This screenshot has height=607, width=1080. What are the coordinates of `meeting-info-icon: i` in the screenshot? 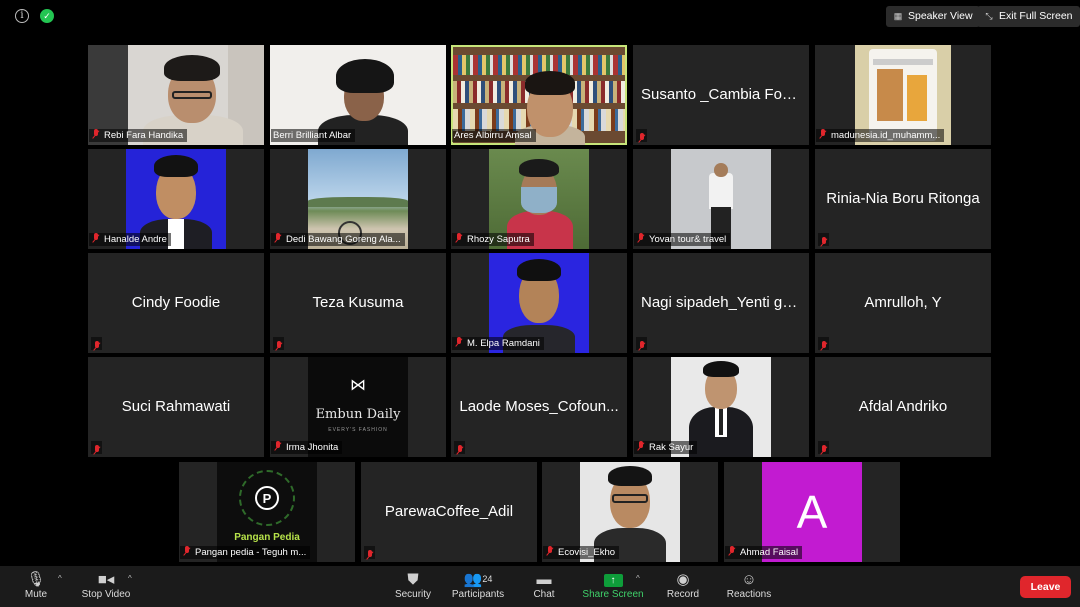 It's located at (22, 16).